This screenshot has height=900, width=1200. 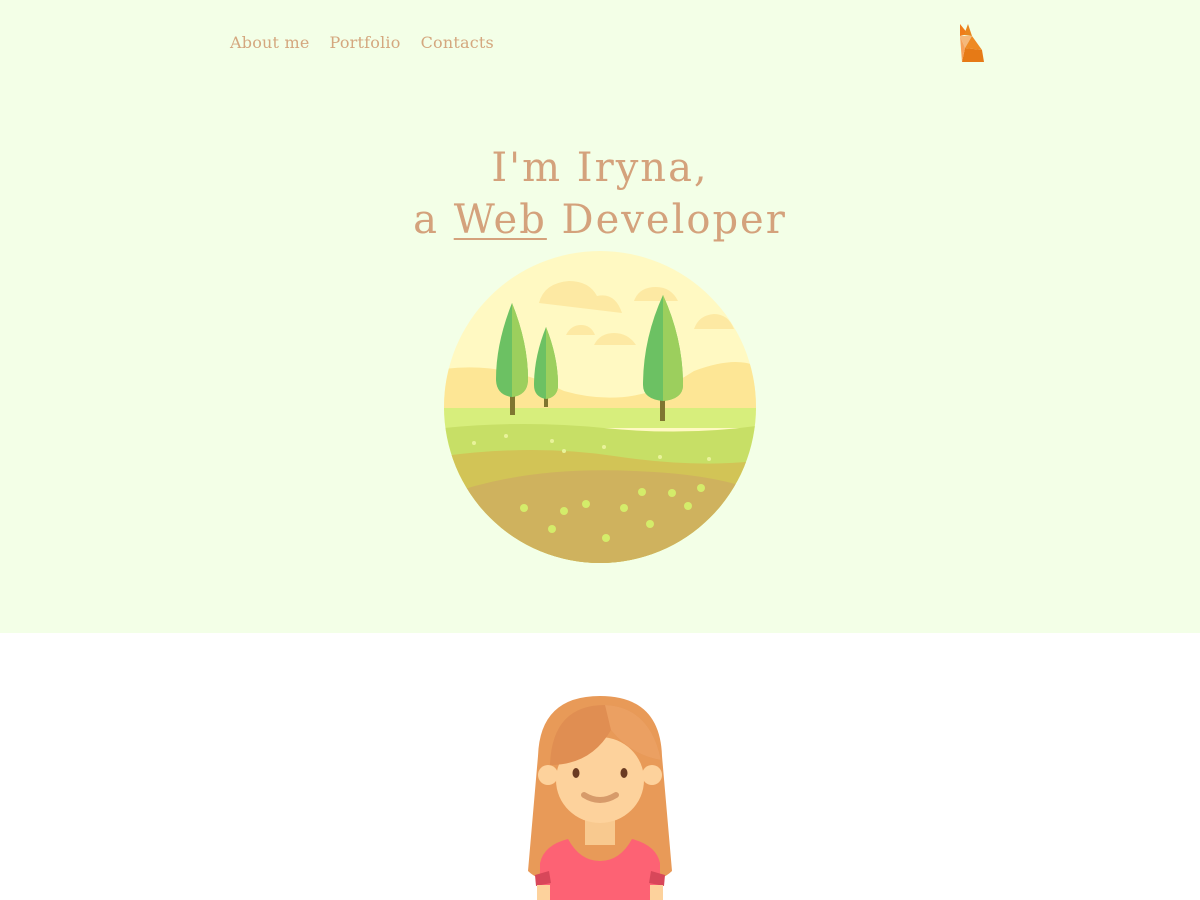 I want to click on nav-about-me: About me, so click(x=270, y=42).